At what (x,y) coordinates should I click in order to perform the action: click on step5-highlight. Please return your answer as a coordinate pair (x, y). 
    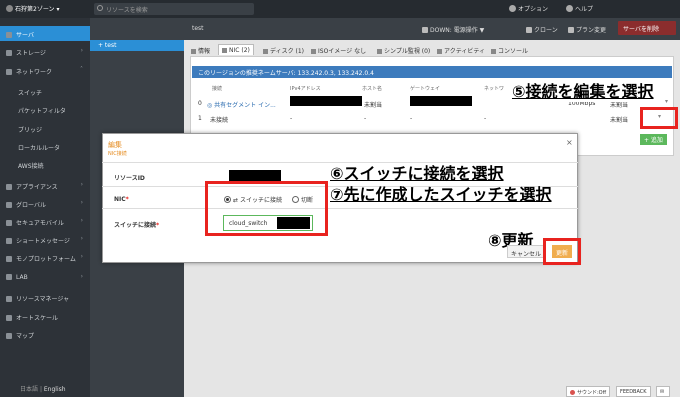
    Looking at the image, I should click on (659, 118).